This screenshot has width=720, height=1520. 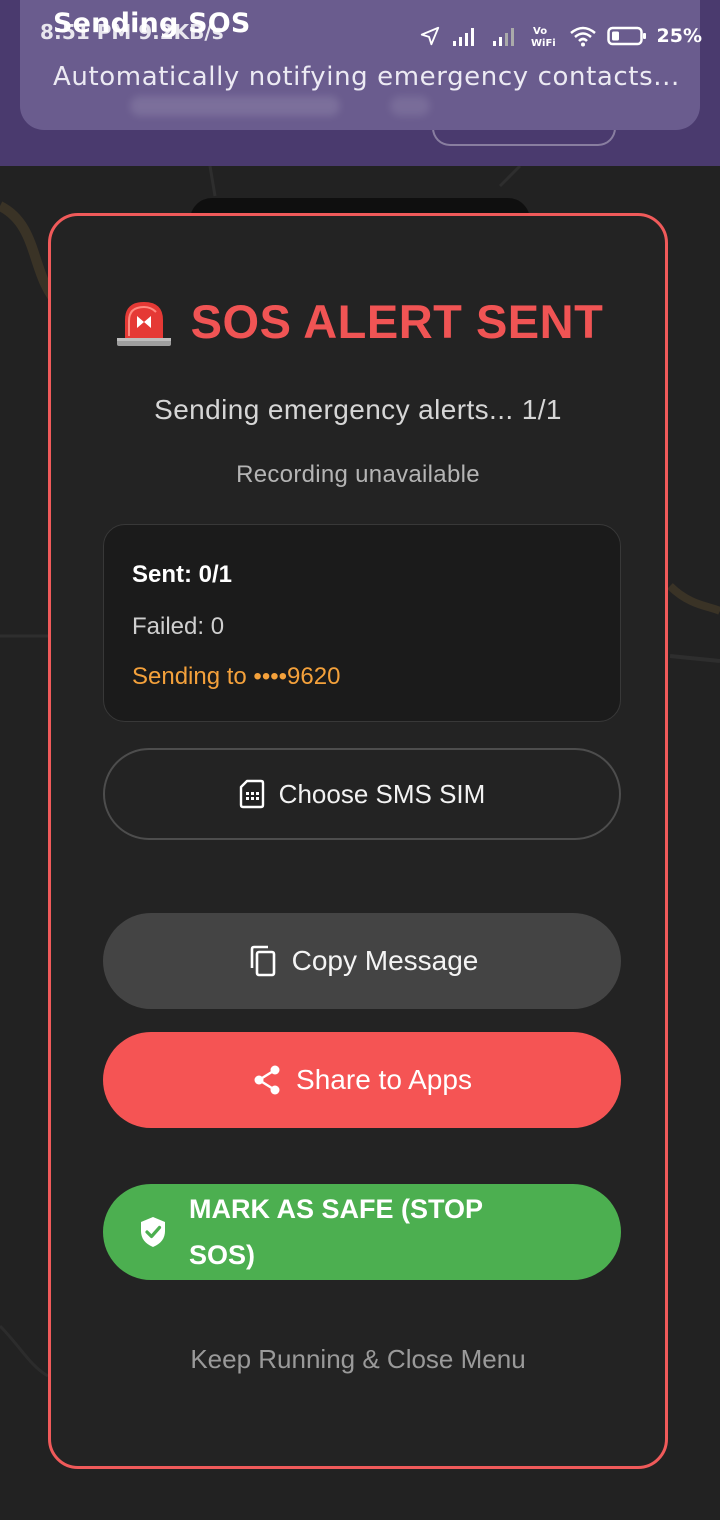 What do you see at coordinates (540, 31) in the screenshot?
I see `svg-text: Vo` at bounding box center [540, 31].